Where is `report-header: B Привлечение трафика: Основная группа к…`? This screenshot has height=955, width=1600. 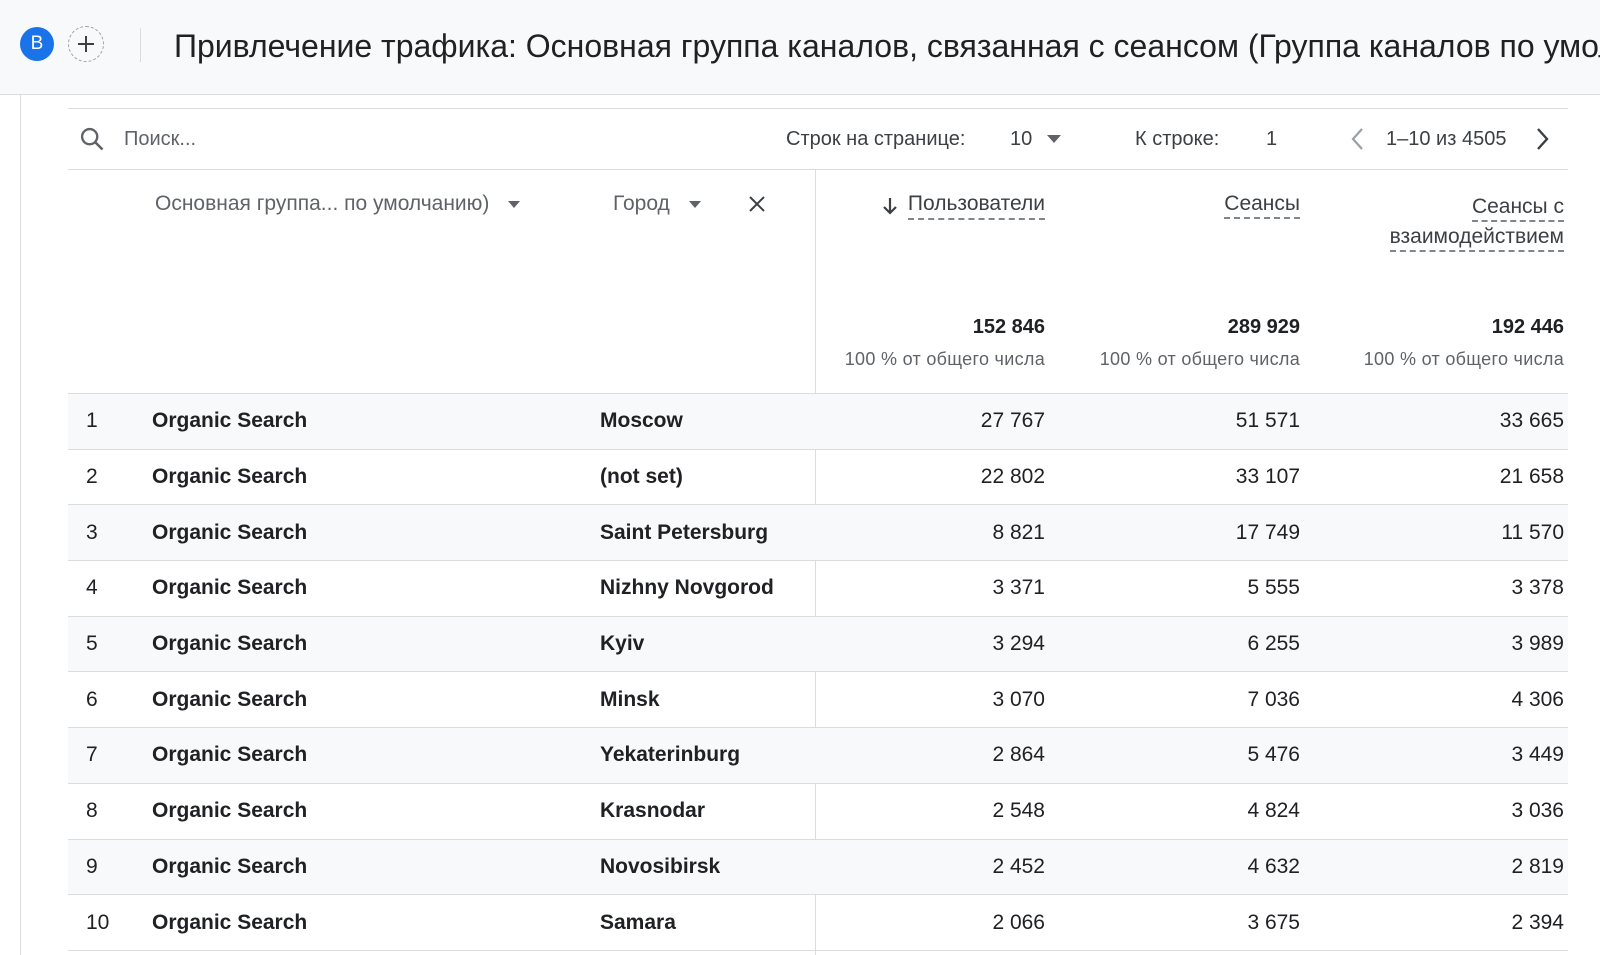
report-header: B Привлечение трафика: Основная группа к… is located at coordinates (800, 47).